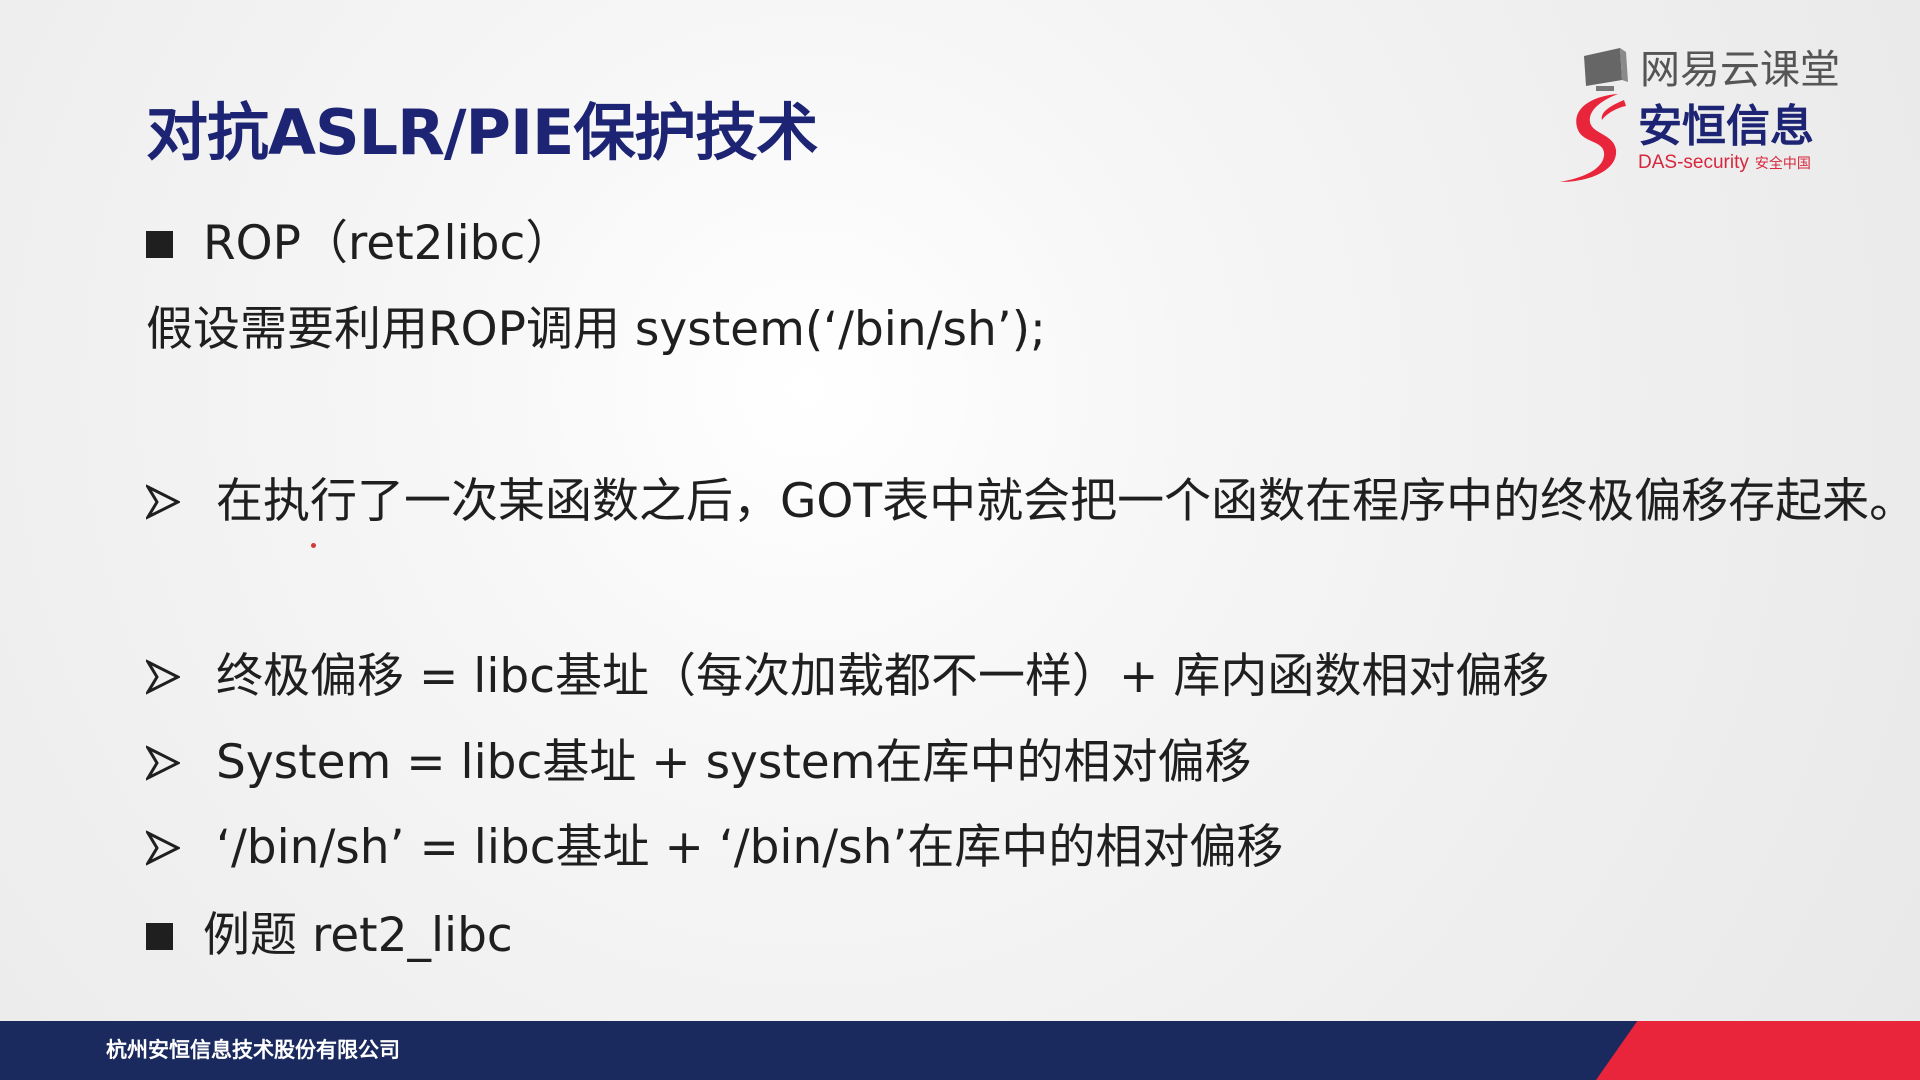 This screenshot has width=1920, height=1080. What do you see at coordinates (1726, 126) in the screenshot?
I see `company-short-name: 安恒信息` at bounding box center [1726, 126].